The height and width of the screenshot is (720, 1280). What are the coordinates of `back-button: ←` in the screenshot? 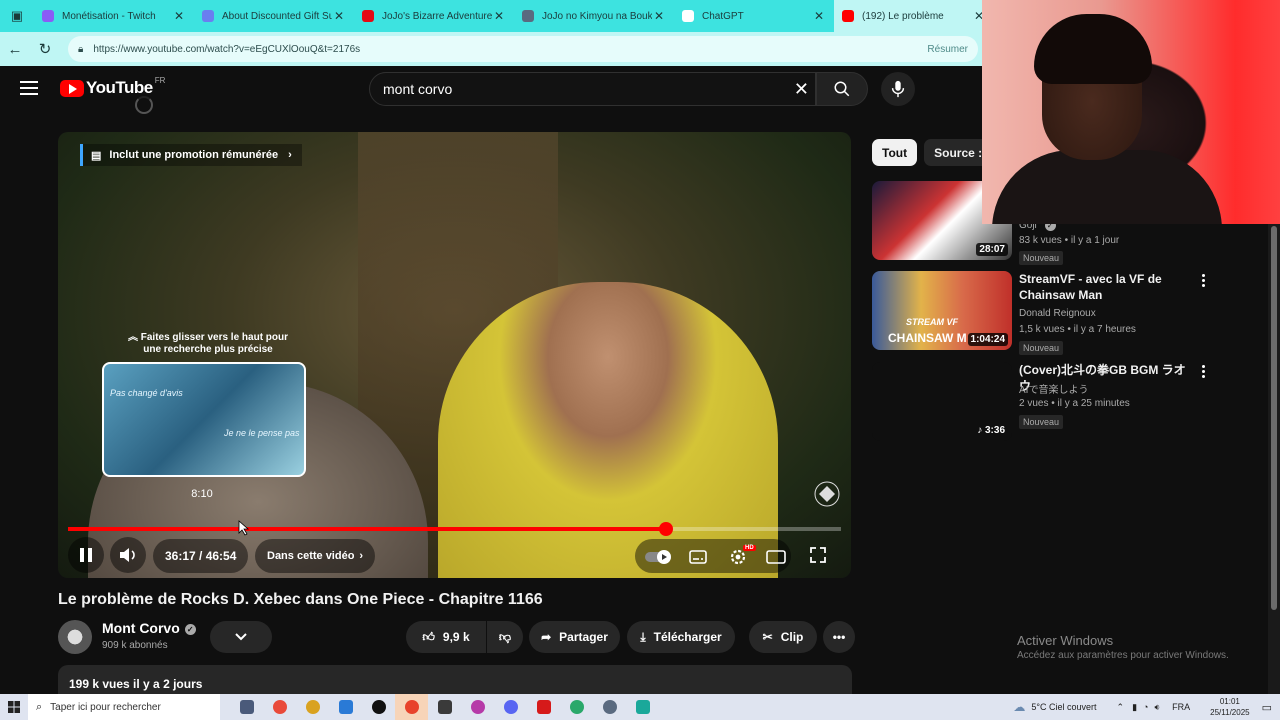 It's located at (15, 49).